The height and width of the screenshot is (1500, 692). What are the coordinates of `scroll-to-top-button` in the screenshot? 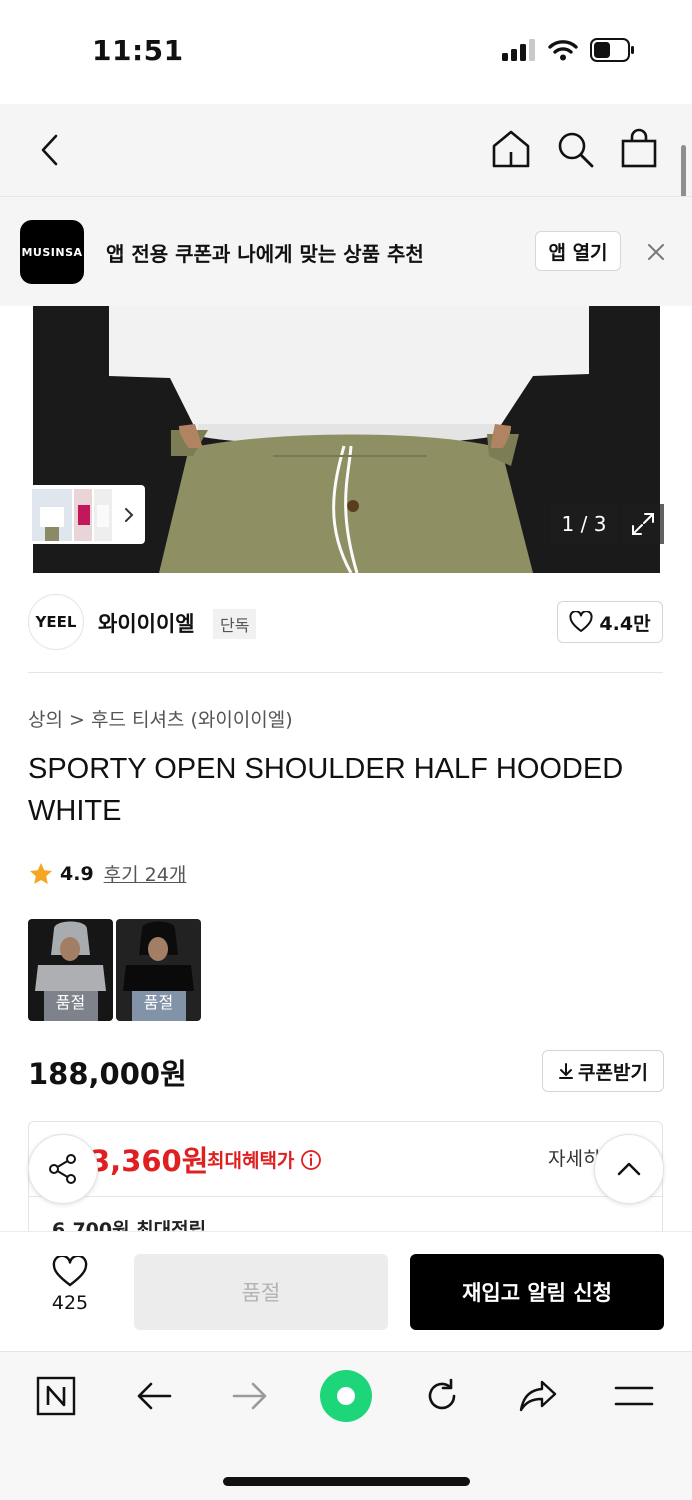 It's located at (629, 1169).